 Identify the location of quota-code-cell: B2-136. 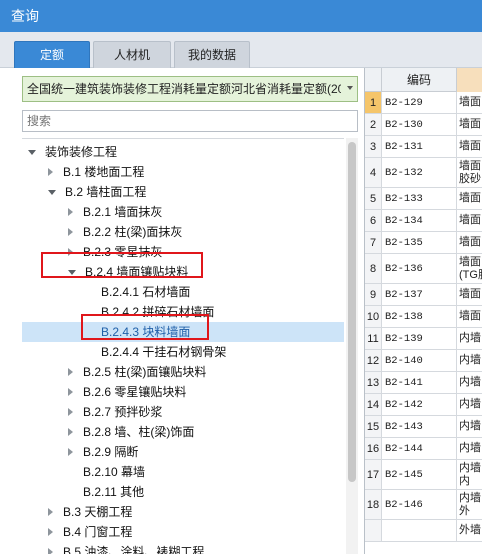
(419, 268).